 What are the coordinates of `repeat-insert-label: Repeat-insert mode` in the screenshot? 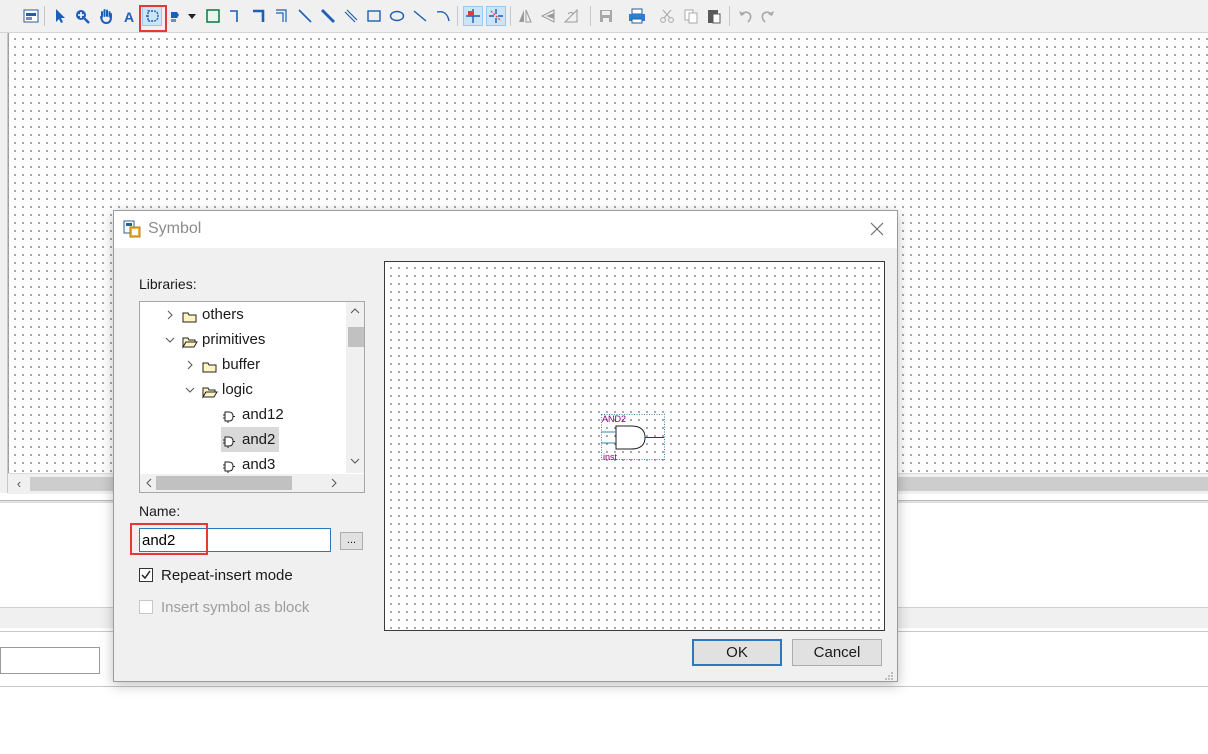 It's located at (227, 575).